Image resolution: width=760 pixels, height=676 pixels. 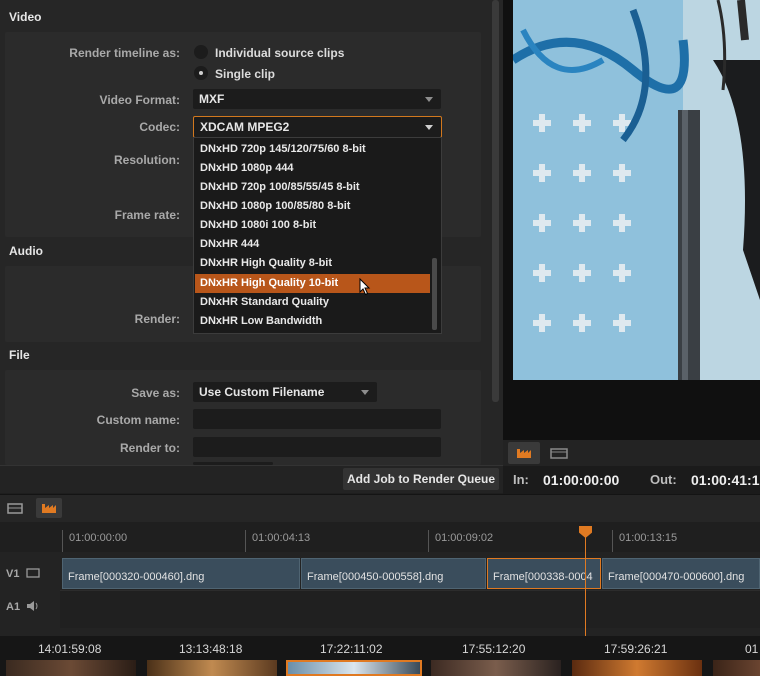 I want to click on clip-thumbnail-selected, so click(x=354, y=668).